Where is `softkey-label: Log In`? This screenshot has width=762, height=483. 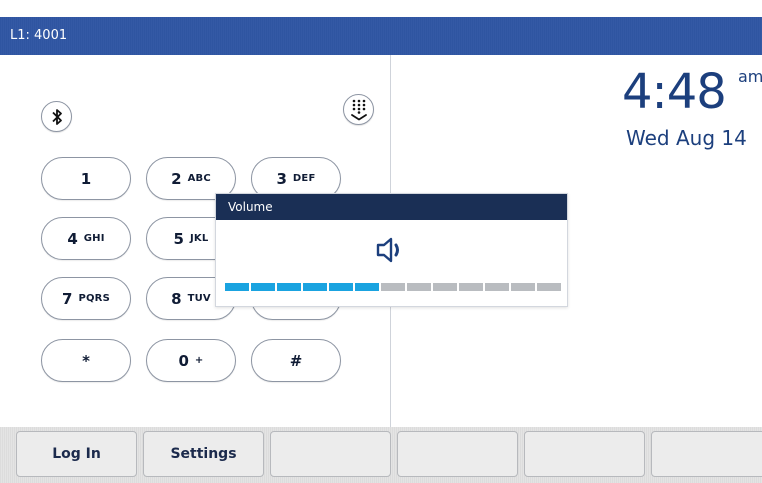
softkey-label: Log In is located at coordinates (76, 454).